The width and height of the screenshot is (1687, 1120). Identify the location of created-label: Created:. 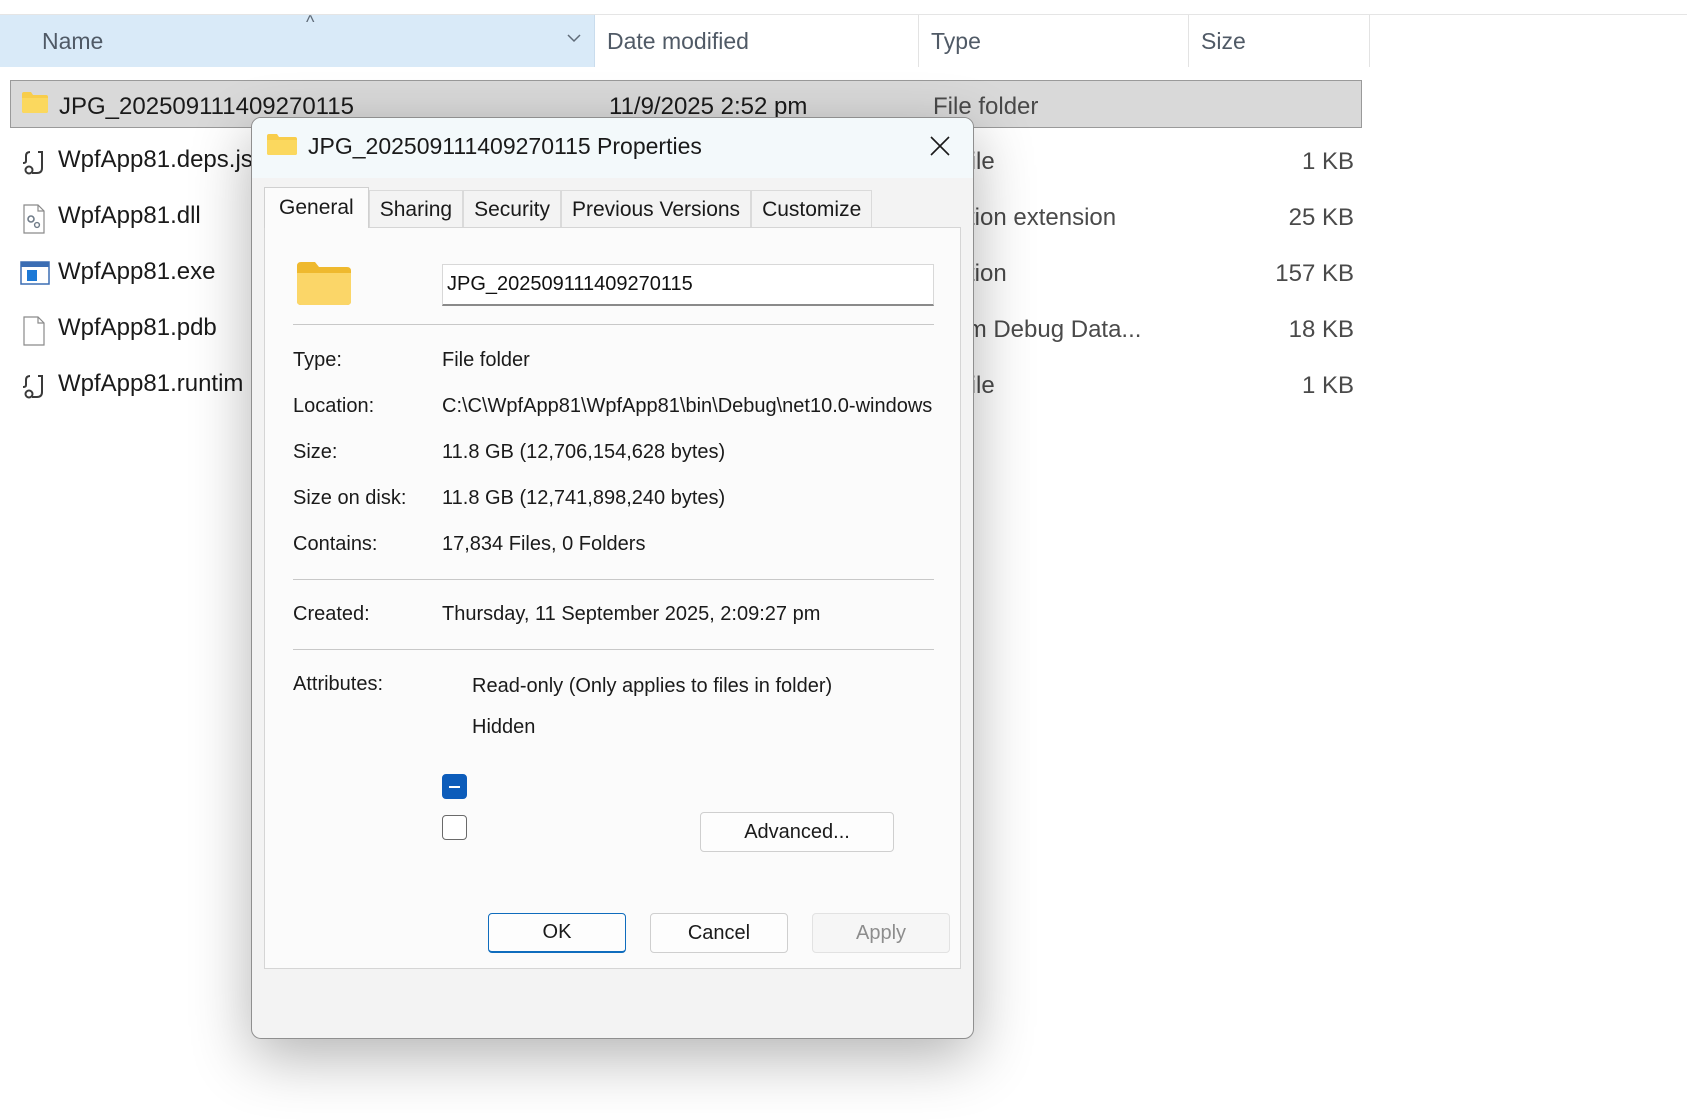
(331, 614).